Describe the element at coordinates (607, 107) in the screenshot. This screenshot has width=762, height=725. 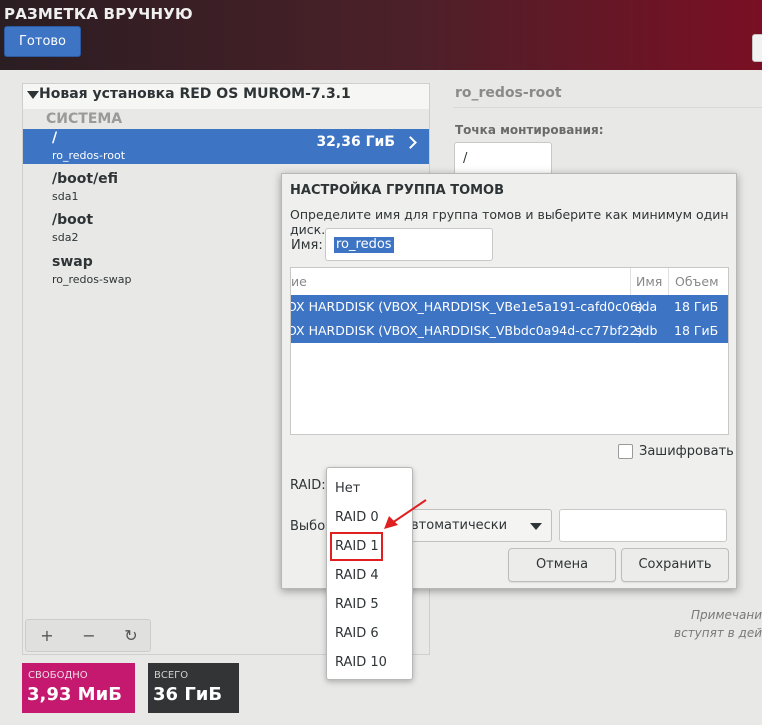
I see `divider` at that location.